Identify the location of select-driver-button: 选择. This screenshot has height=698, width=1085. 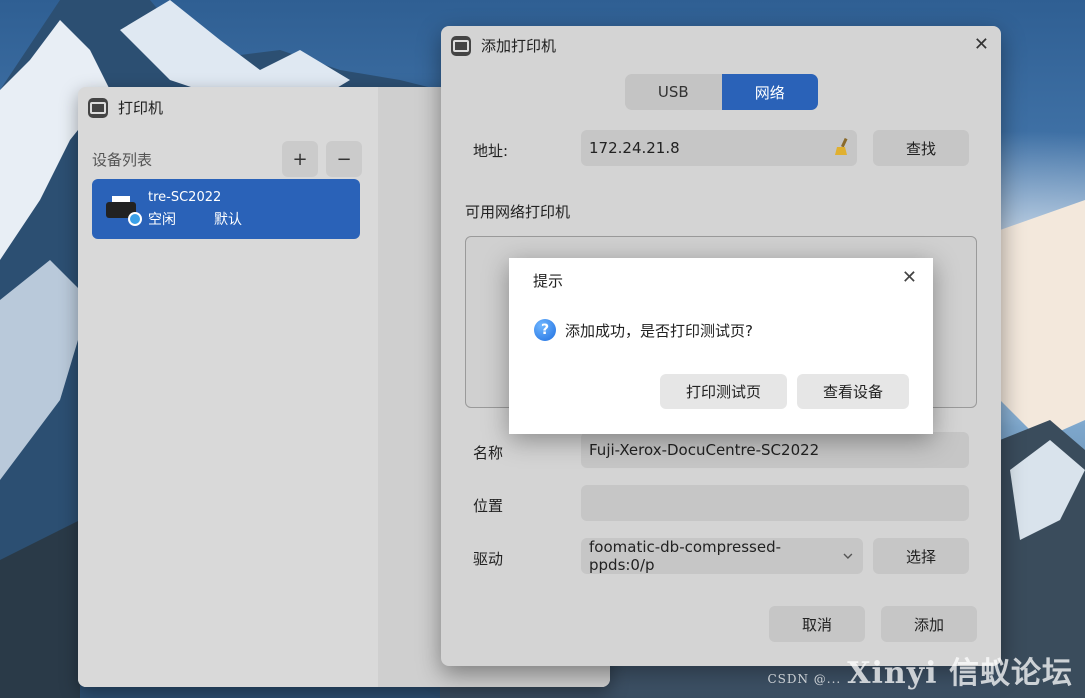
(921, 556).